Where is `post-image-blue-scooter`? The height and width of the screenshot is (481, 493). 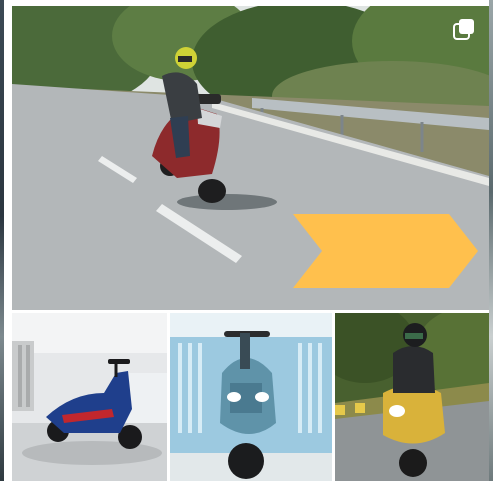 post-image-blue-scooter is located at coordinates (89, 397).